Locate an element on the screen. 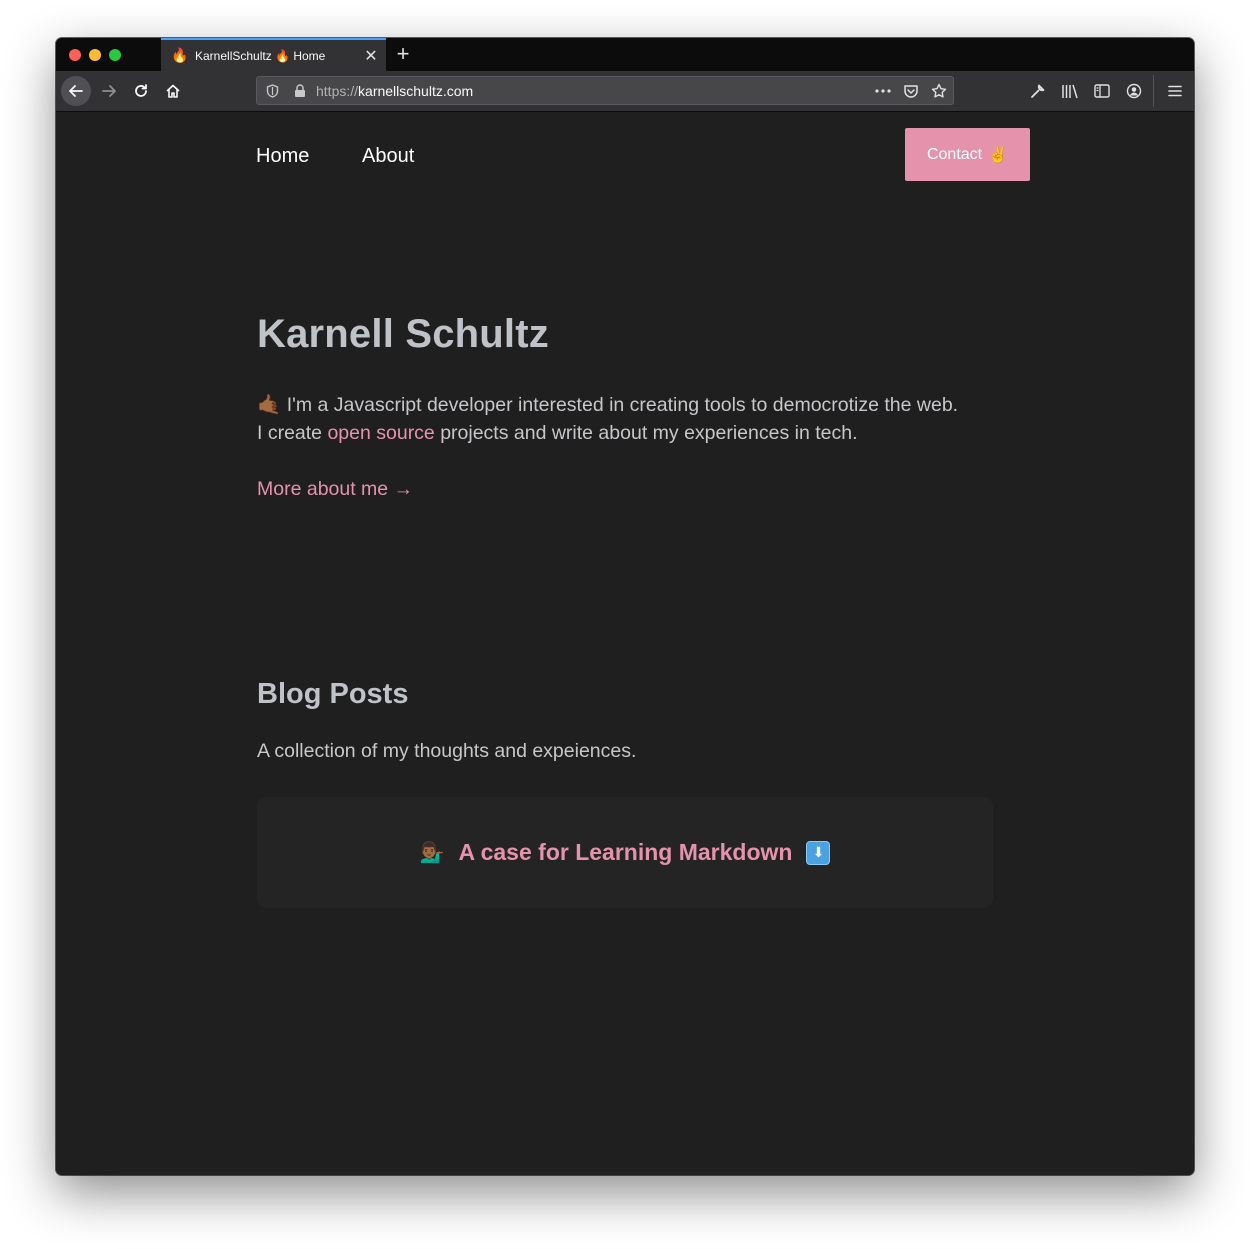  tab-strip: 🔥 KarnellSchultz 🔥 Home ✕ + is located at coordinates (625, 54).